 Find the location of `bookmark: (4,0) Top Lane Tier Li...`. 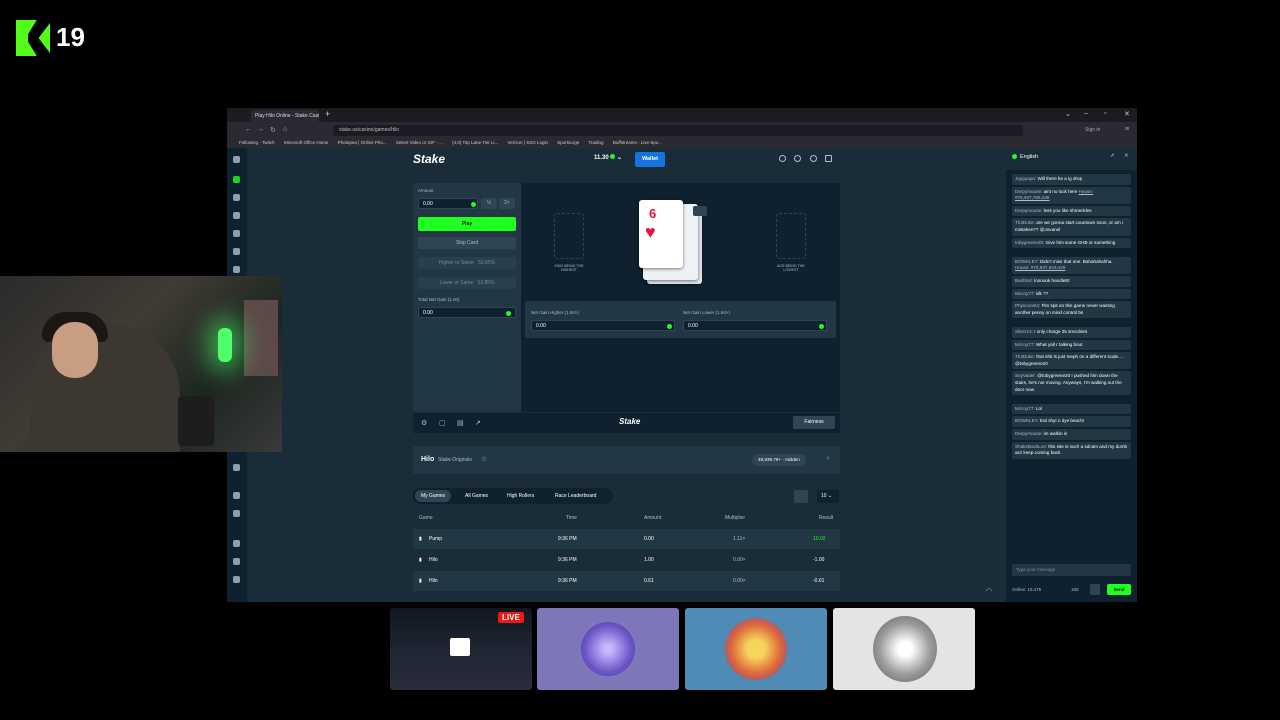

bookmark: (4,0) Top Lane Tier Li... is located at coordinates (475, 142).